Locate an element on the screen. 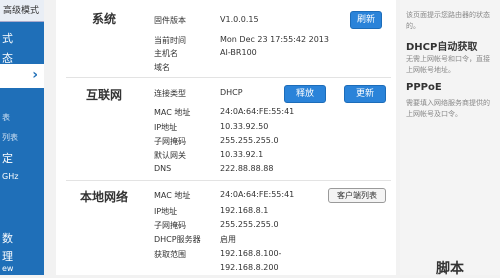 The image size is (500, 278). sidebar-item-1: 式 is located at coordinates (22, 38).